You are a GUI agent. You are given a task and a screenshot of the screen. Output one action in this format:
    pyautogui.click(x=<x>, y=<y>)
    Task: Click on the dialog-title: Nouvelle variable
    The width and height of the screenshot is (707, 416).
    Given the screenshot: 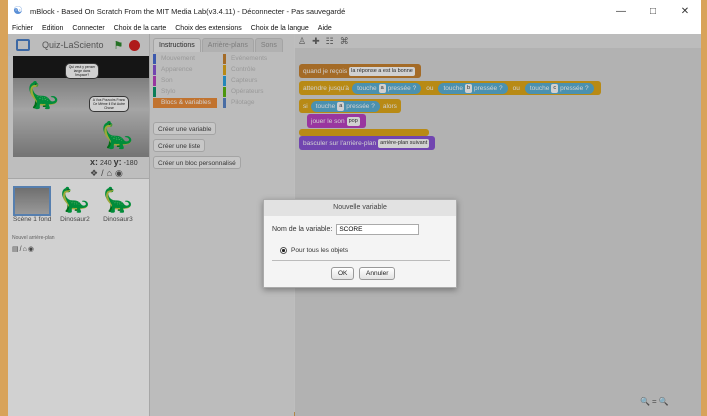 What is the action you would take?
    pyautogui.click(x=360, y=208)
    